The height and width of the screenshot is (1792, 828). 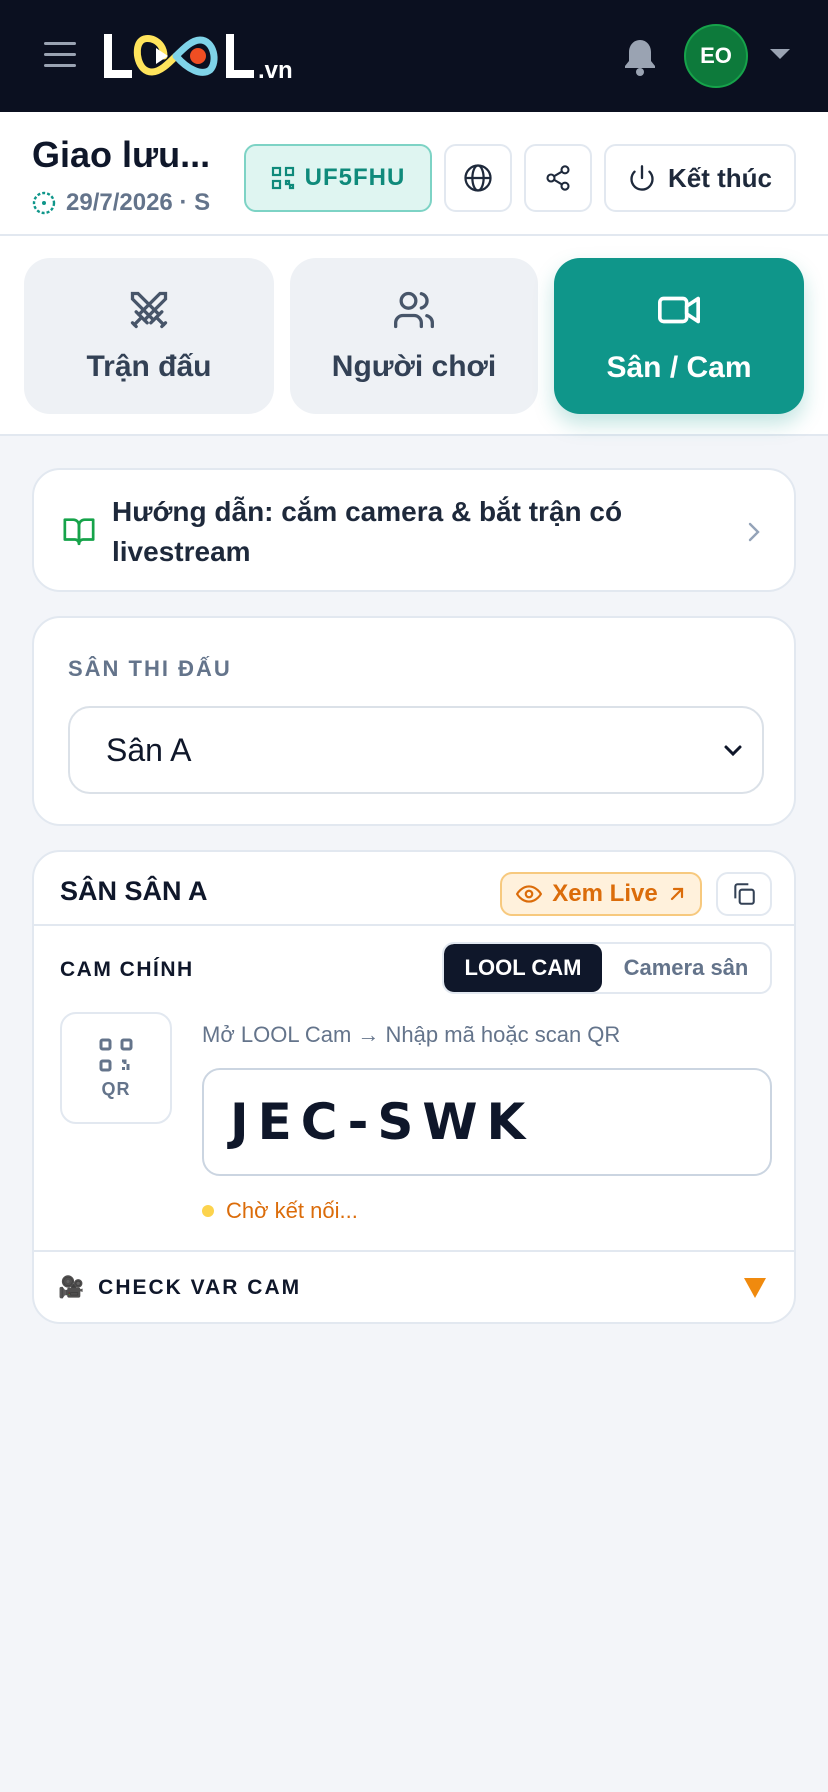 I want to click on check-var-cam-toggle: 🎥 CHECK VAR CAM, so click(x=414, y=1286).